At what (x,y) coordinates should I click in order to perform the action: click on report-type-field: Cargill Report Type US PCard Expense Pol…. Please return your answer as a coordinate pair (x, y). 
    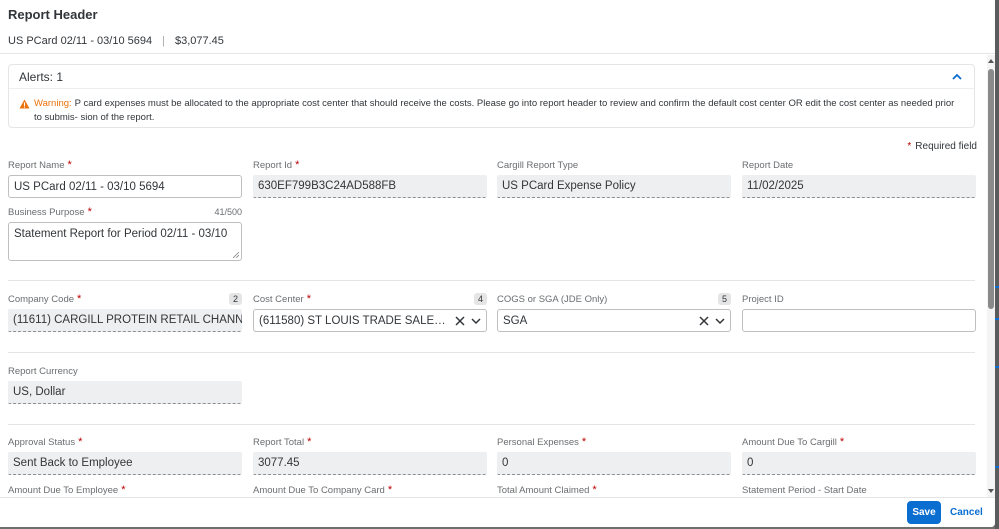
    Looking at the image, I should click on (614, 178).